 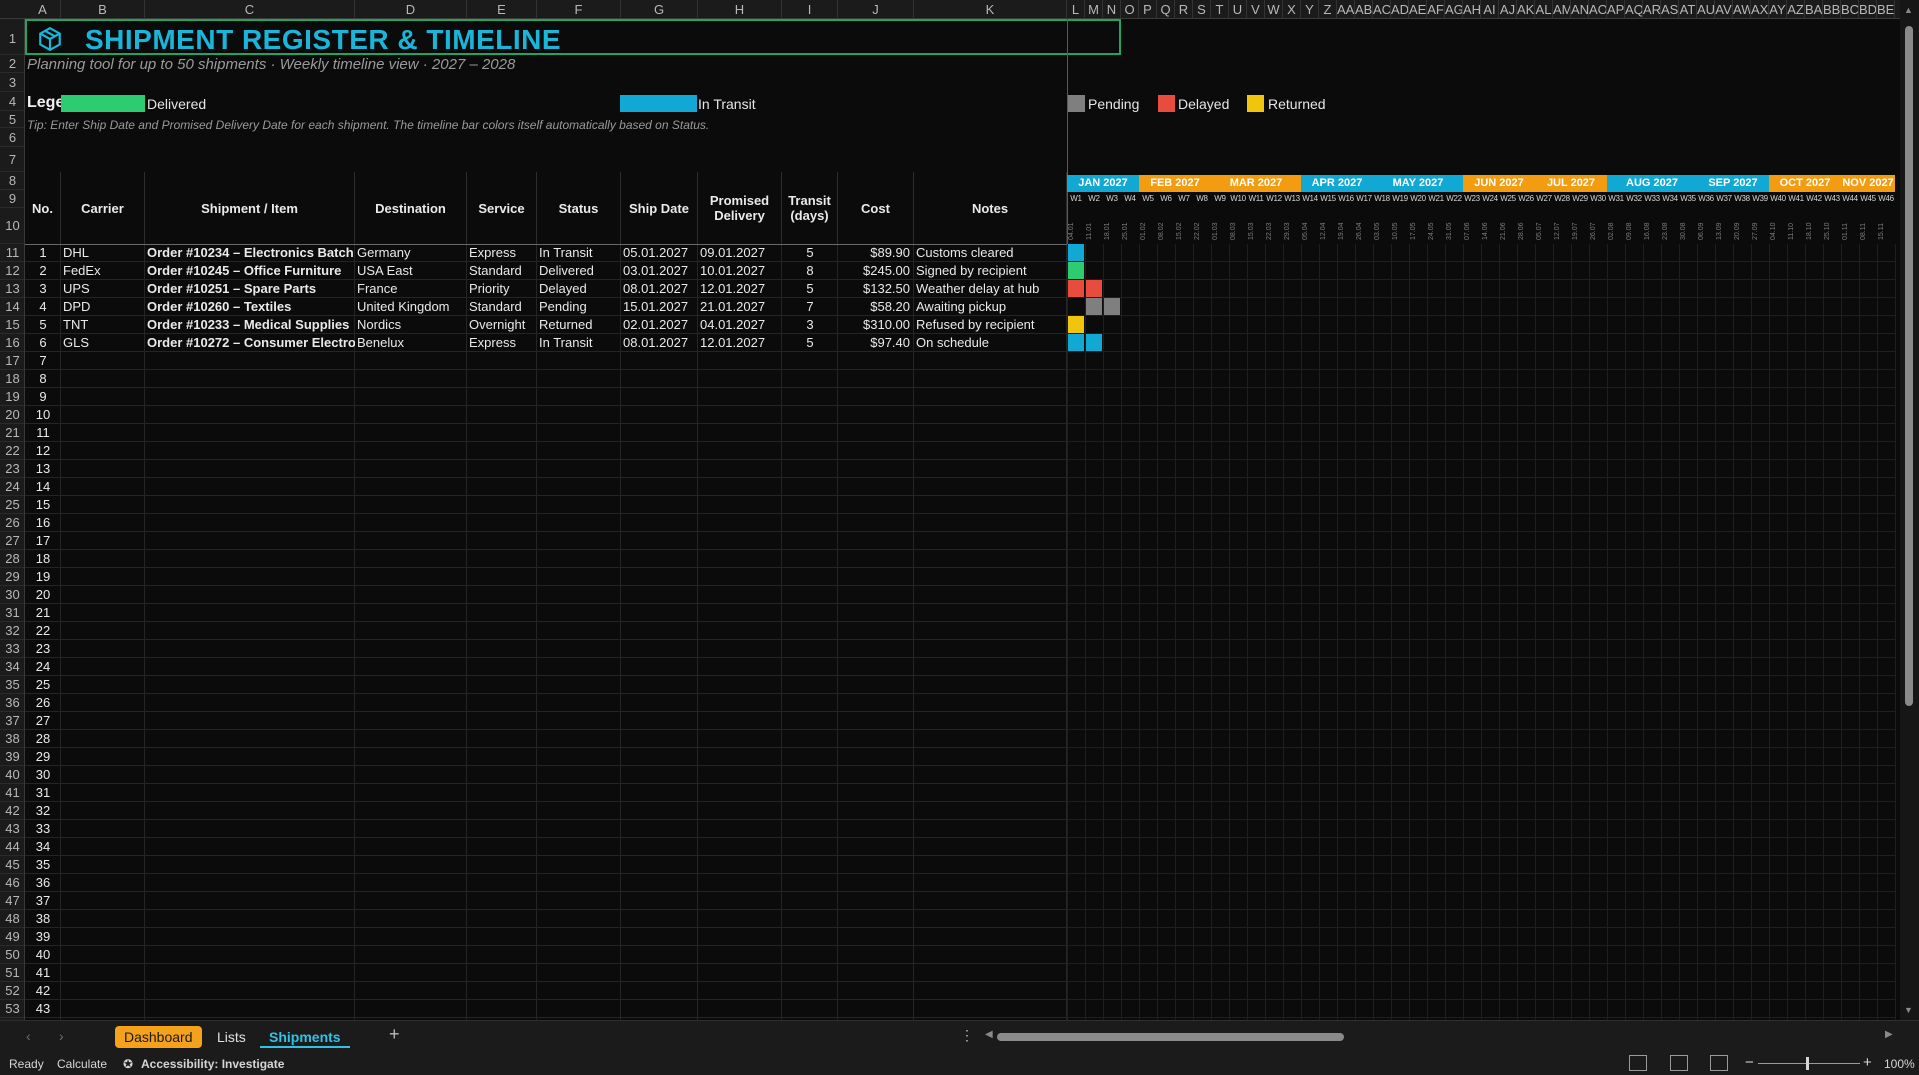 I want to click on column-header-x: X, so click(x=1292, y=9).